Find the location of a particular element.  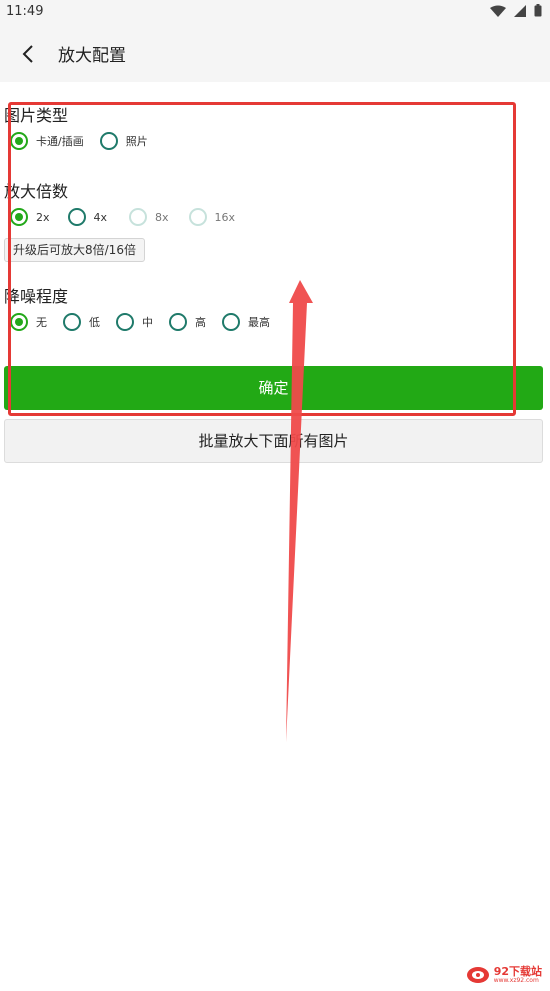

radio-scale-4x: 4x is located at coordinates (87, 217).